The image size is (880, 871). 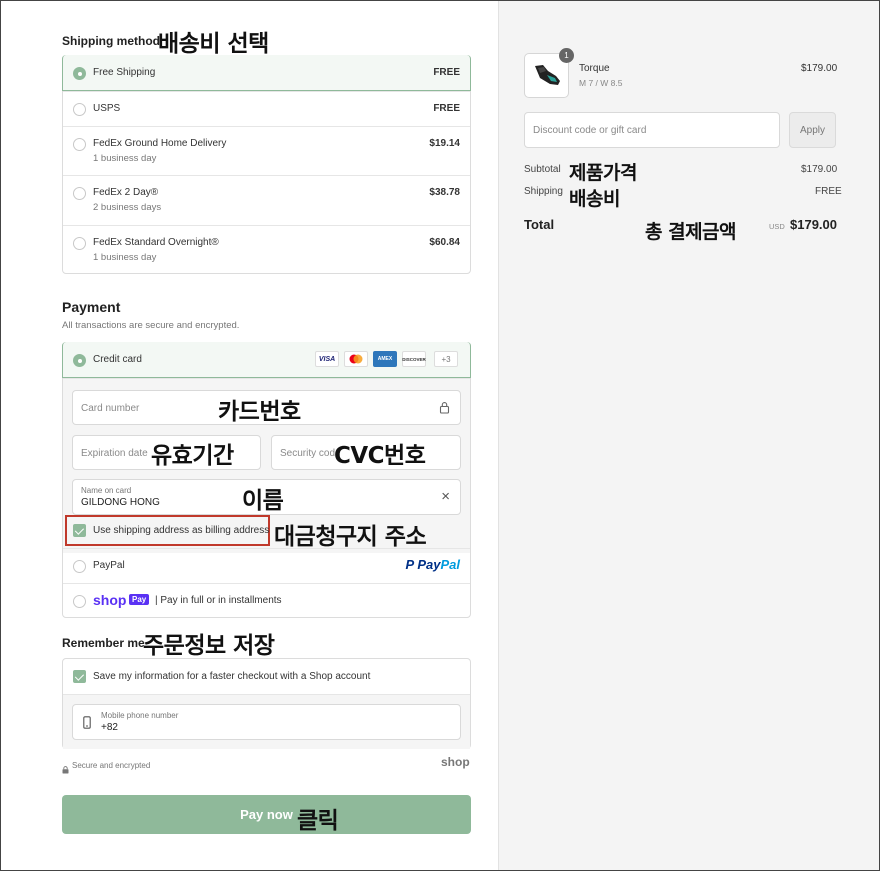 I want to click on phone-row: Mobile phone number +82, so click(x=266, y=721).